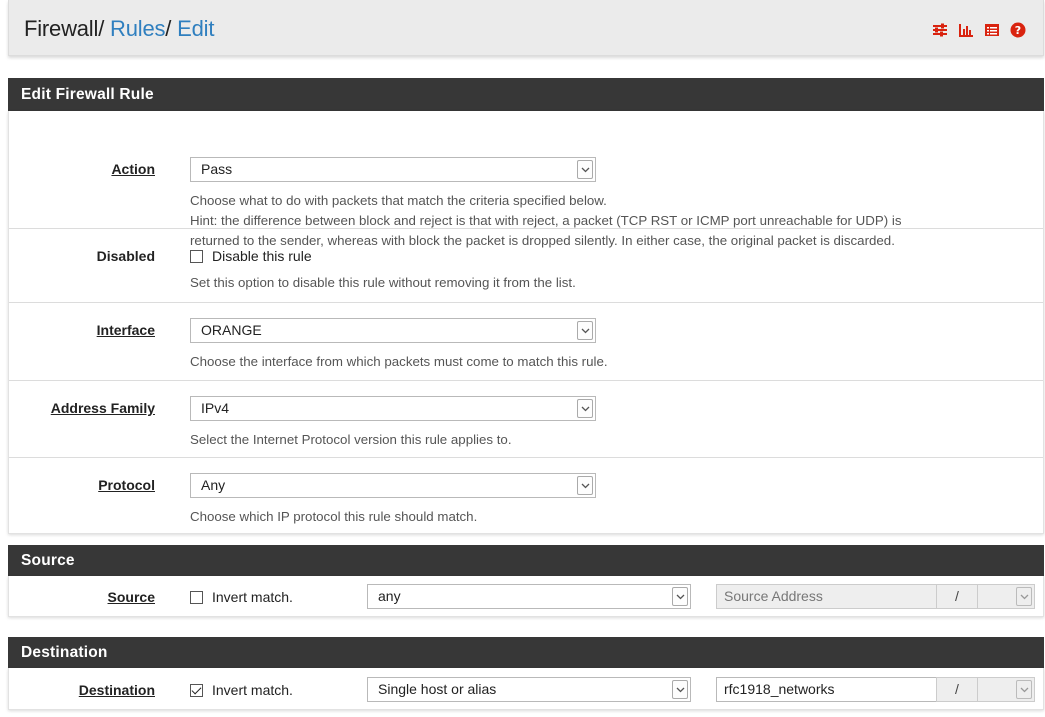 The height and width of the screenshot is (717, 1045). I want to click on address-family-label: Address Family, so click(102, 408).